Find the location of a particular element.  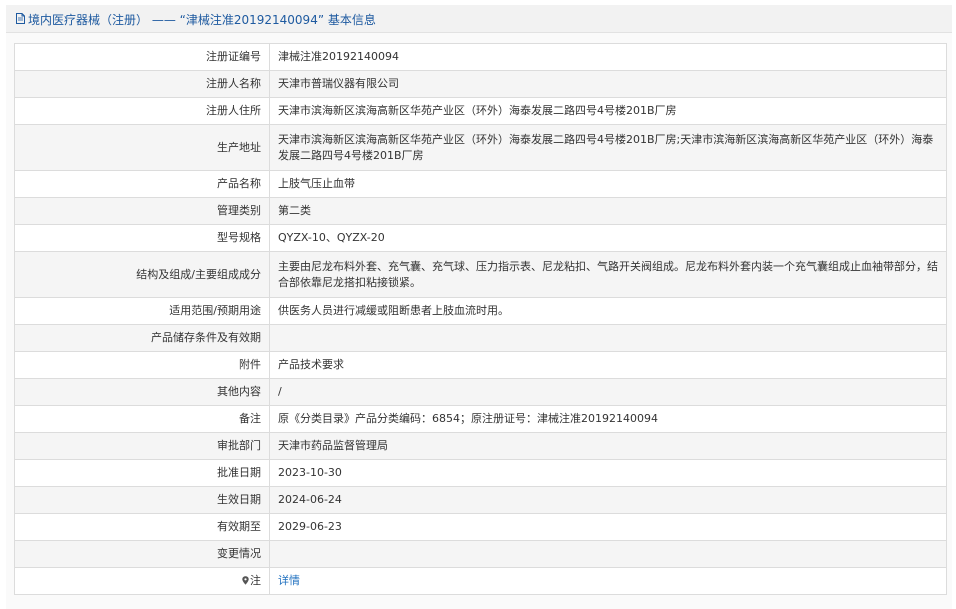

table-row: 适用范围/预期用途 供医务人员进行减缓或阻断患者上肢血流时用。 is located at coordinates (480, 311).